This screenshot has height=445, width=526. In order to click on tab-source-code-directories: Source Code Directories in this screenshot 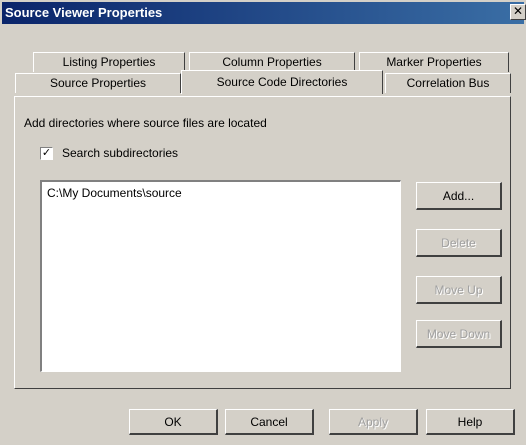, I will do `click(282, 82)`.